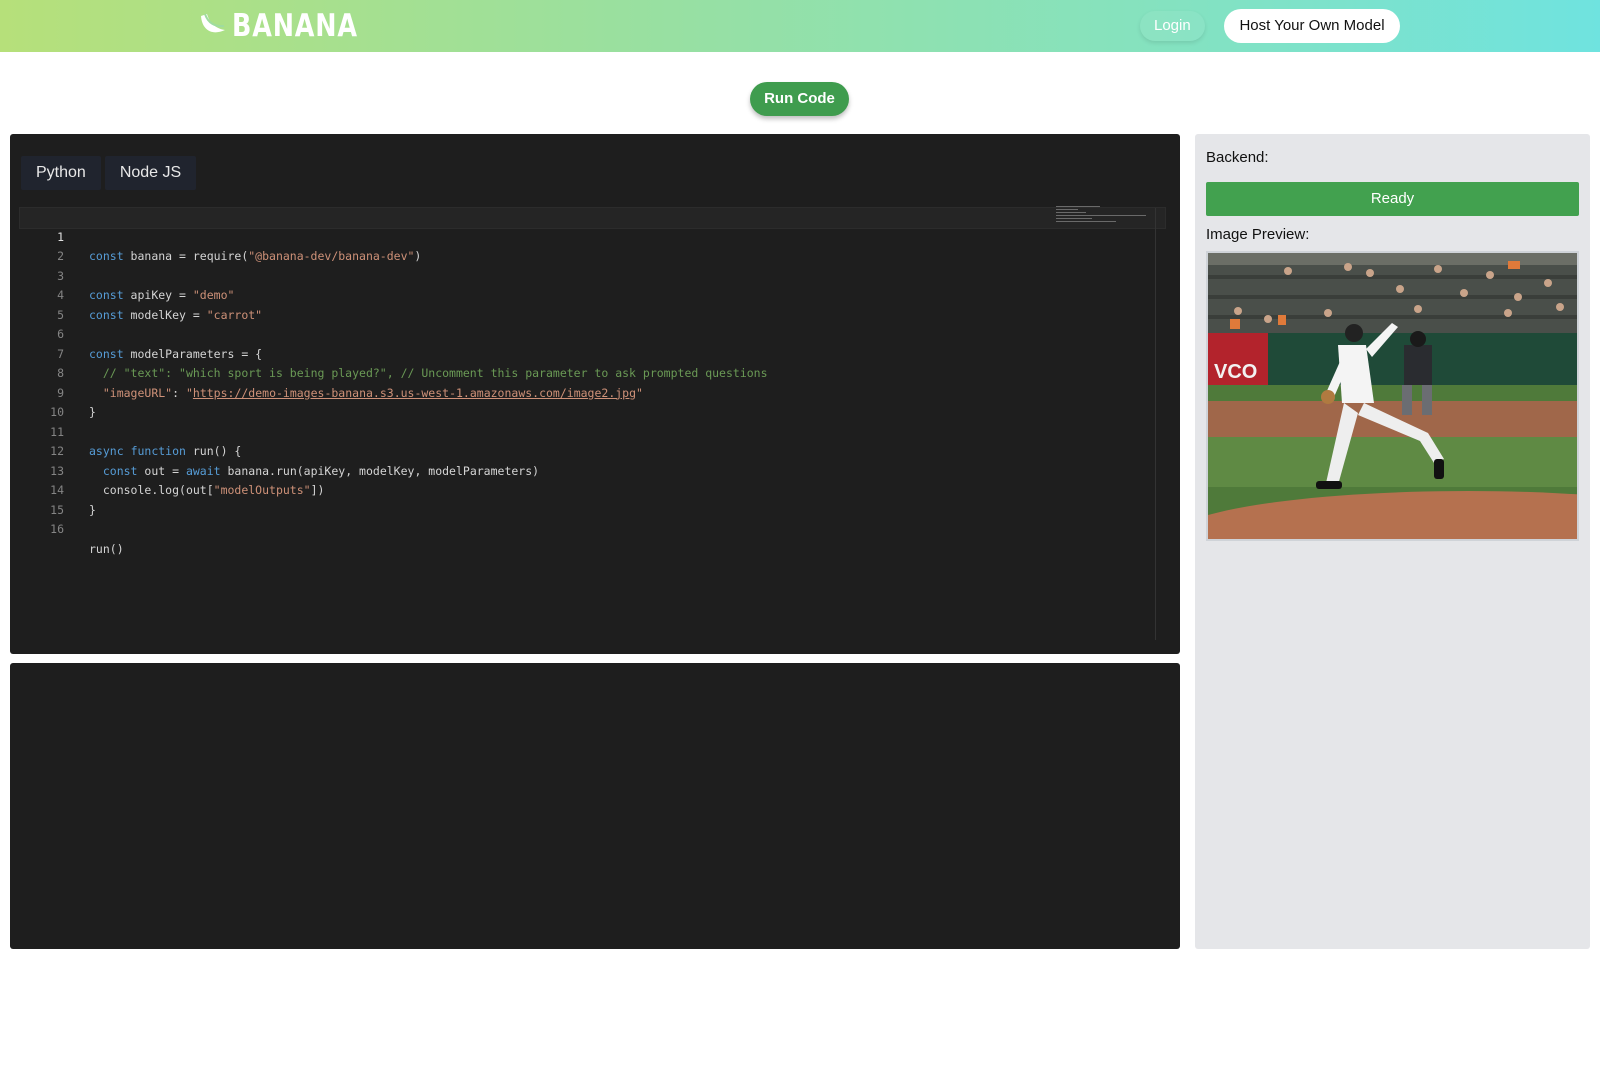 This screenshot has width=1600, height=1080. What do you see at coordinates (592, 304) in the screenshot?
I see `code-line: 5` at bounding box center [592, 304].